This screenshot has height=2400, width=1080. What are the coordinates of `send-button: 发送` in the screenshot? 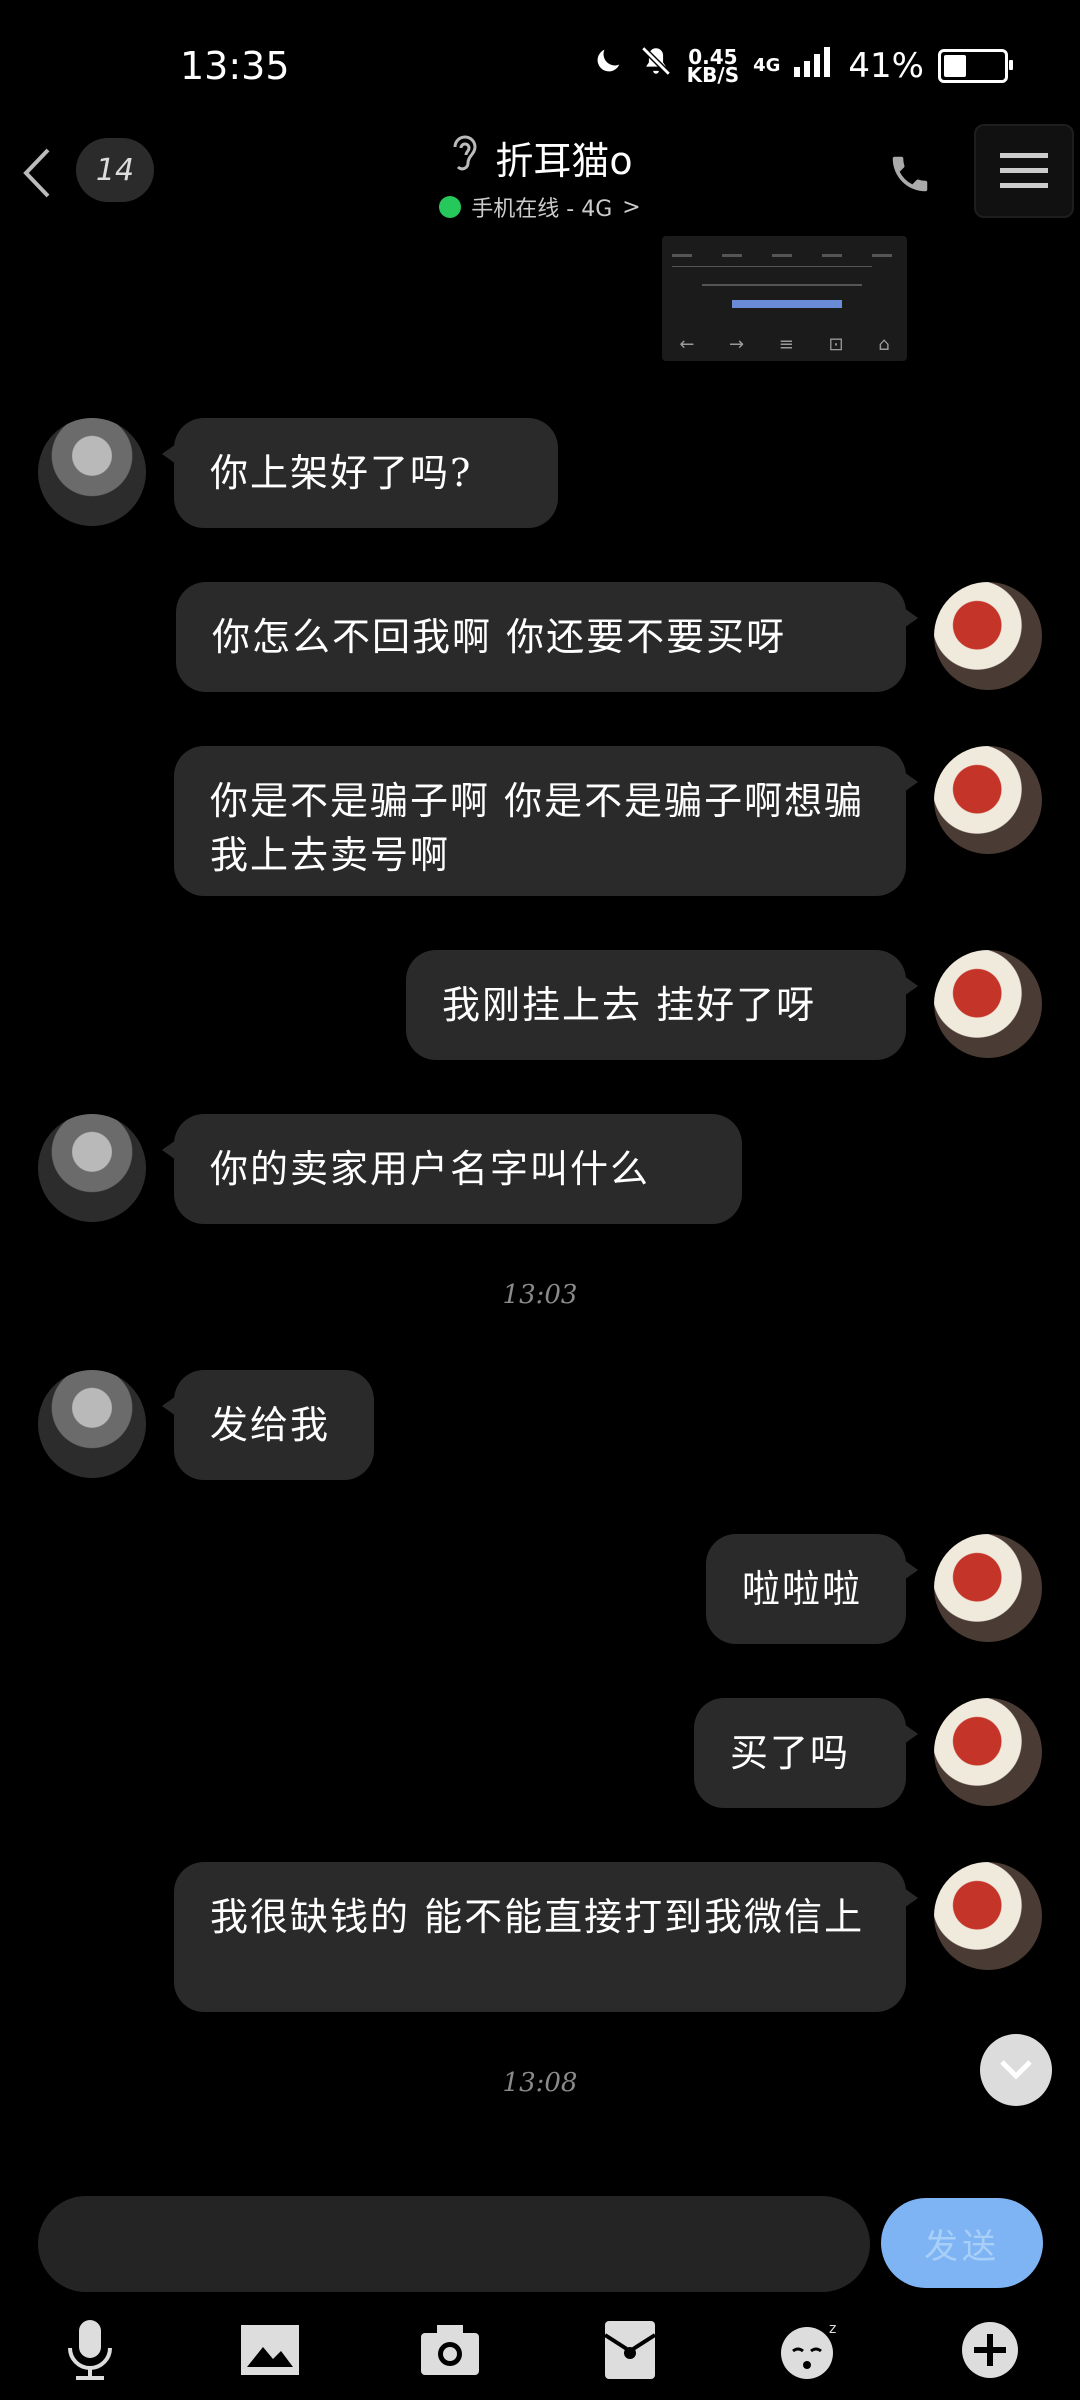 It's located at (962, 2243).